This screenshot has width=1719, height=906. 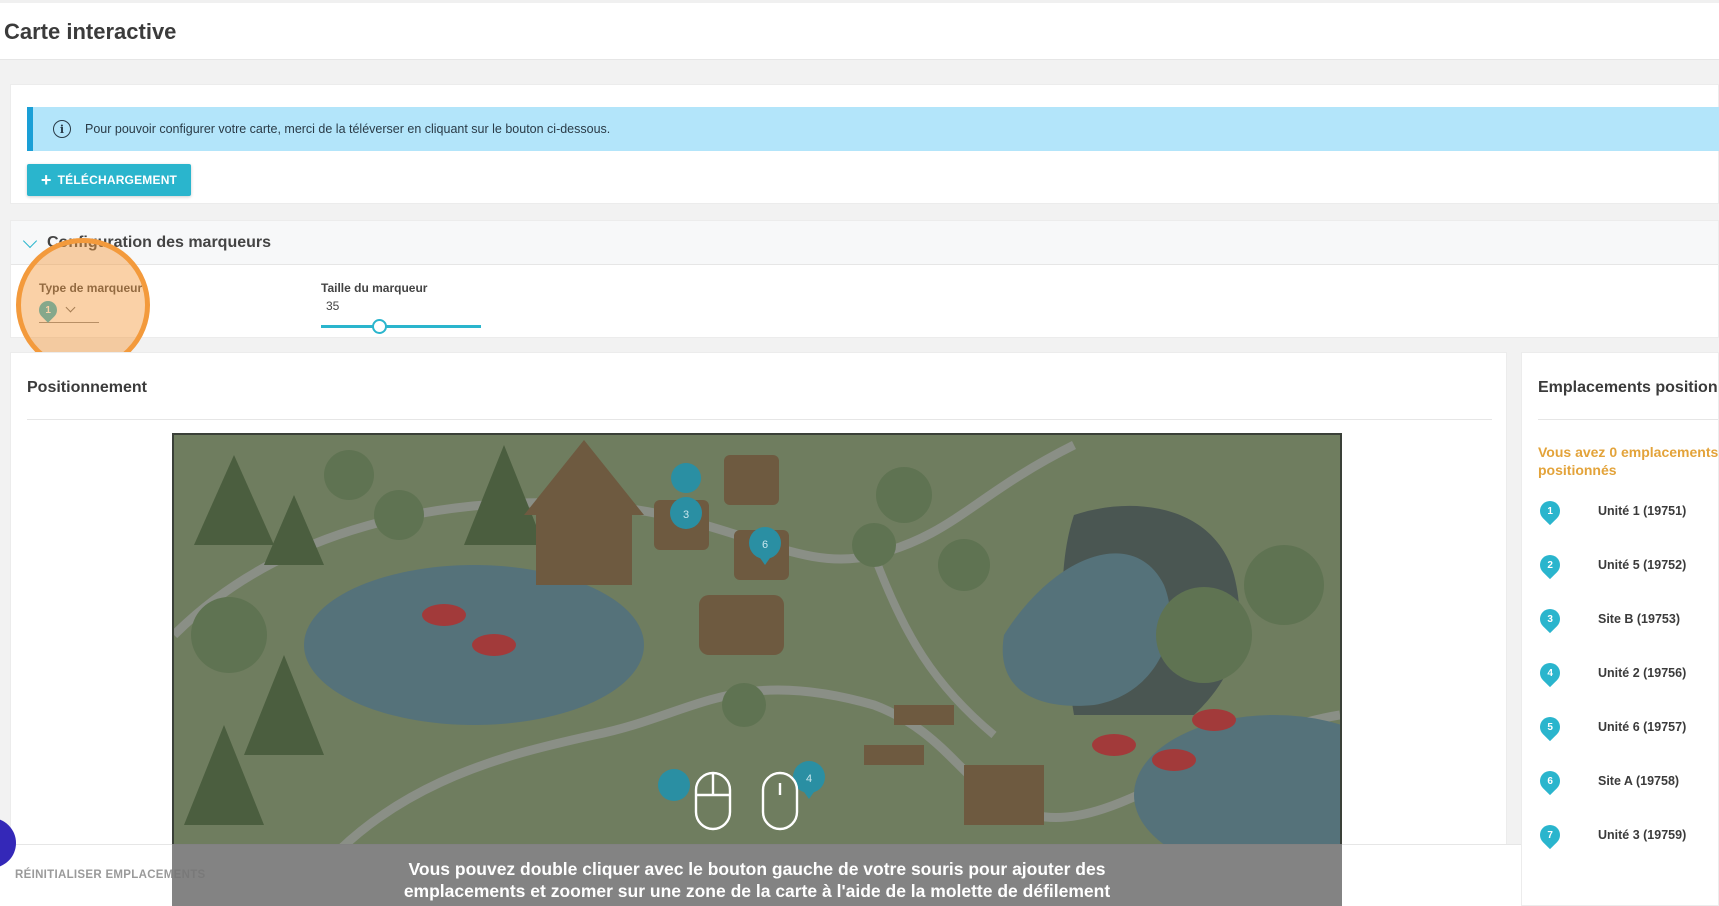 I want to click on slider-thumb, so click(x=379, y=326).